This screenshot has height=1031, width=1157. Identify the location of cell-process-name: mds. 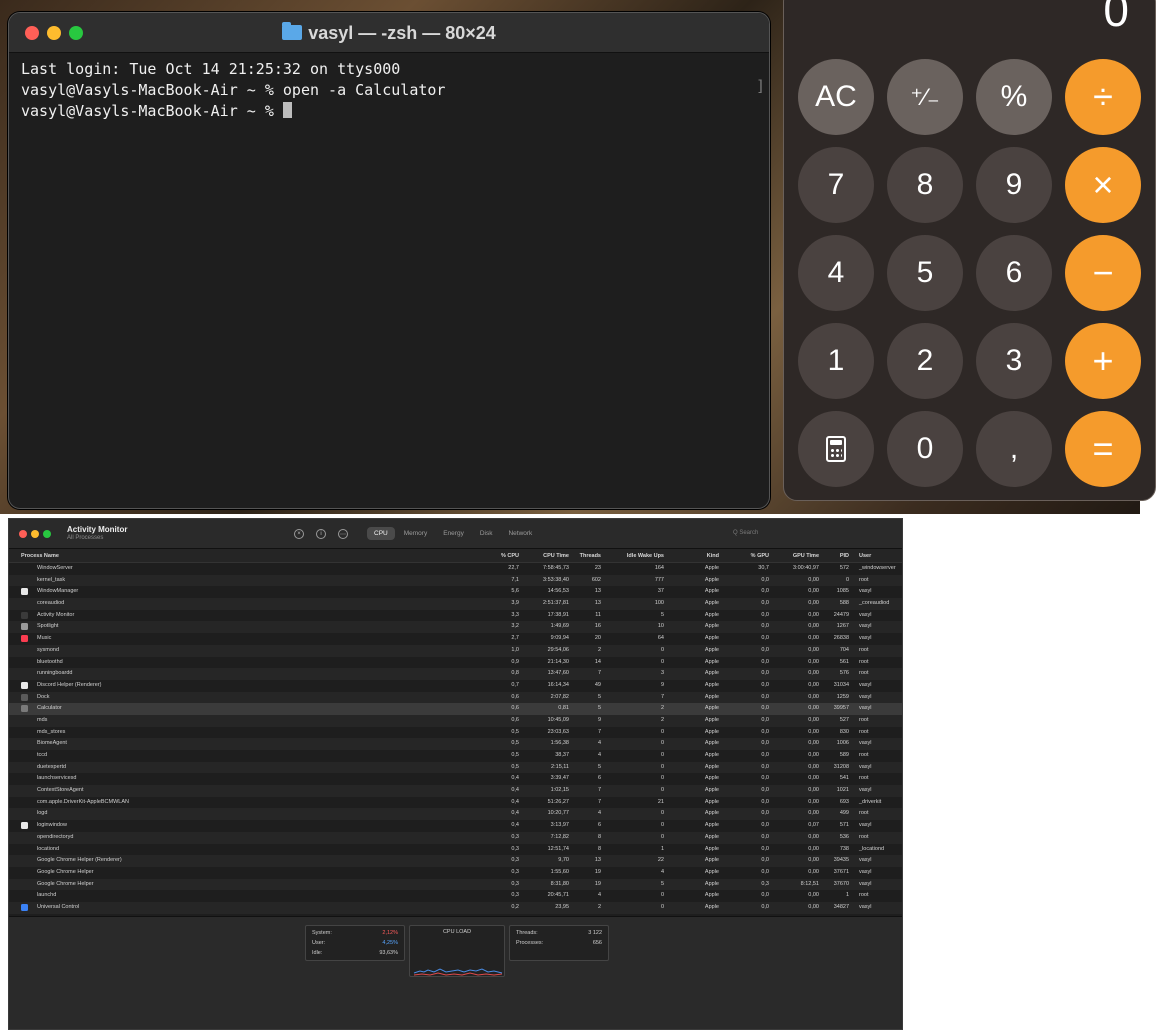
(42, 719).